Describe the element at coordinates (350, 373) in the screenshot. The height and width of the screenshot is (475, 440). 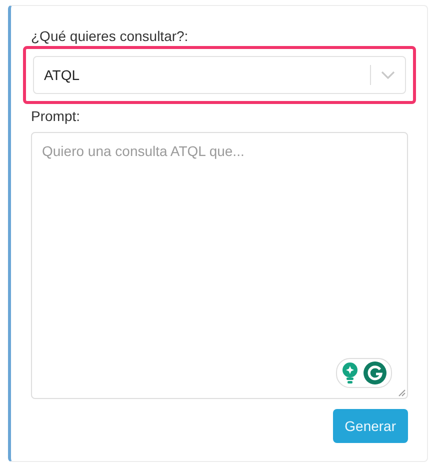
I see `lightbulb-icon` at that location.